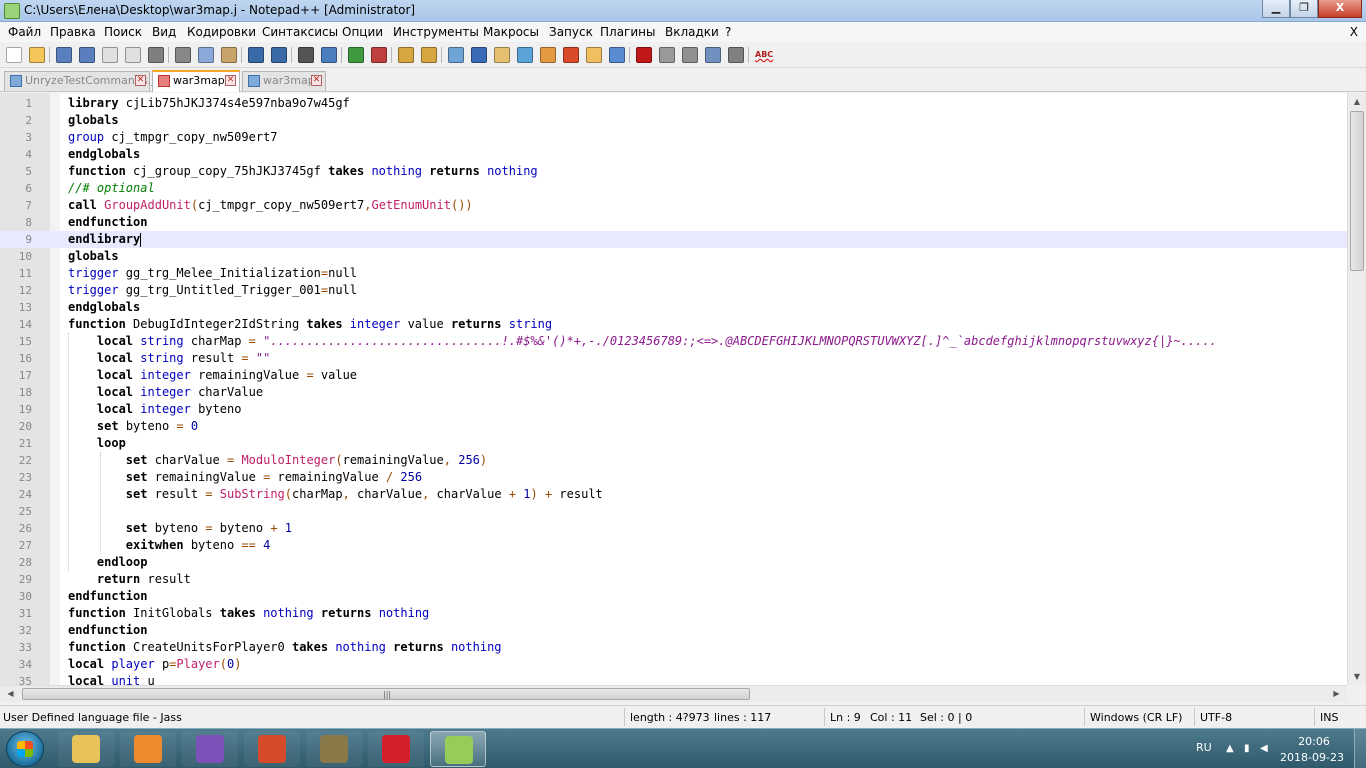  What do you see at coordinates (1312, 757) in the screenshot?
I see `clock-date: 2018-09-23` at bounding box center [1312, 757].